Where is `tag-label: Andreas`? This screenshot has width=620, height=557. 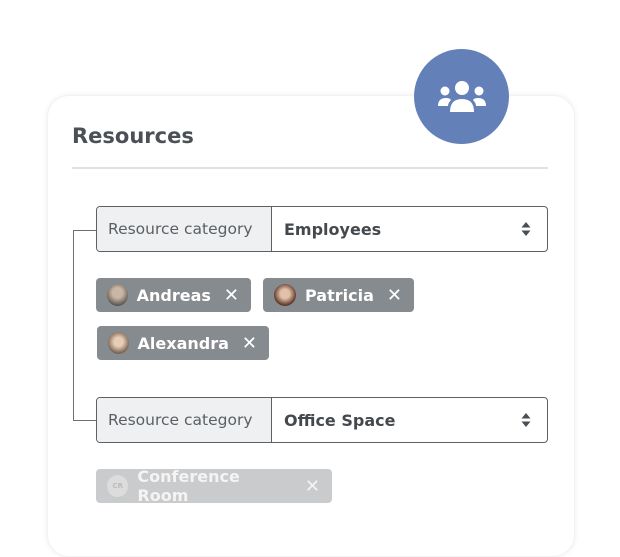 tag-label: Andreas is located at coordinates (173, 295).